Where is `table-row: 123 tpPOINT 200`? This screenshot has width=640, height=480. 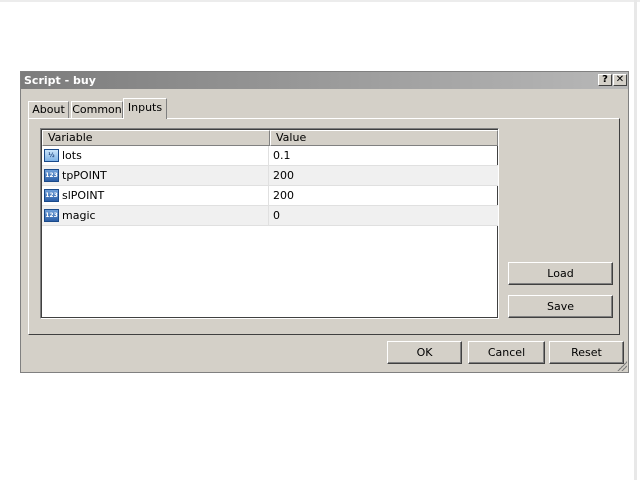 table-row: 123 tpPOINT 200 is located at coordinates (270, 176).